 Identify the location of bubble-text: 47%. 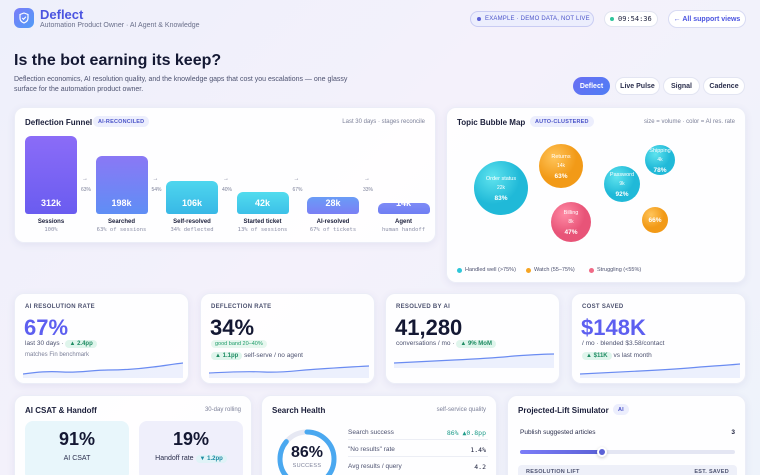
(570, 232).